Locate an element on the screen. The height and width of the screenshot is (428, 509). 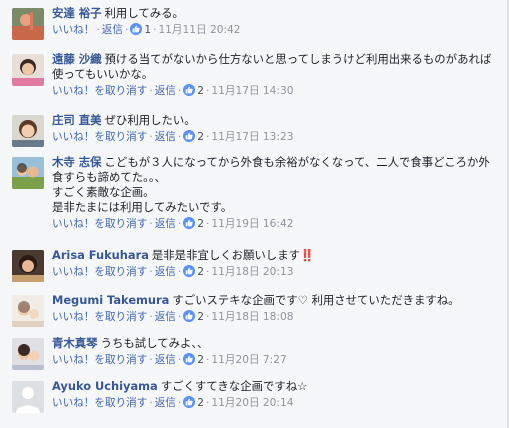
comment-line: すごいステキな企画です♡ 利用させていただきますね。 is located at coordinates (316, 300).